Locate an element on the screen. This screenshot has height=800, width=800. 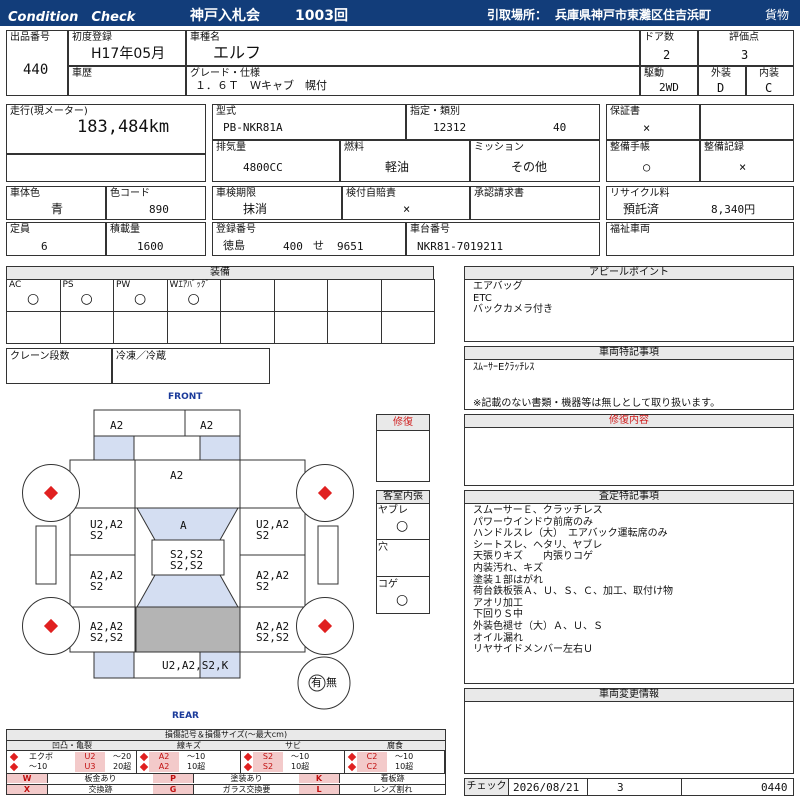
color-code-box: 色コード 890 is located at coordinates (156, 203).